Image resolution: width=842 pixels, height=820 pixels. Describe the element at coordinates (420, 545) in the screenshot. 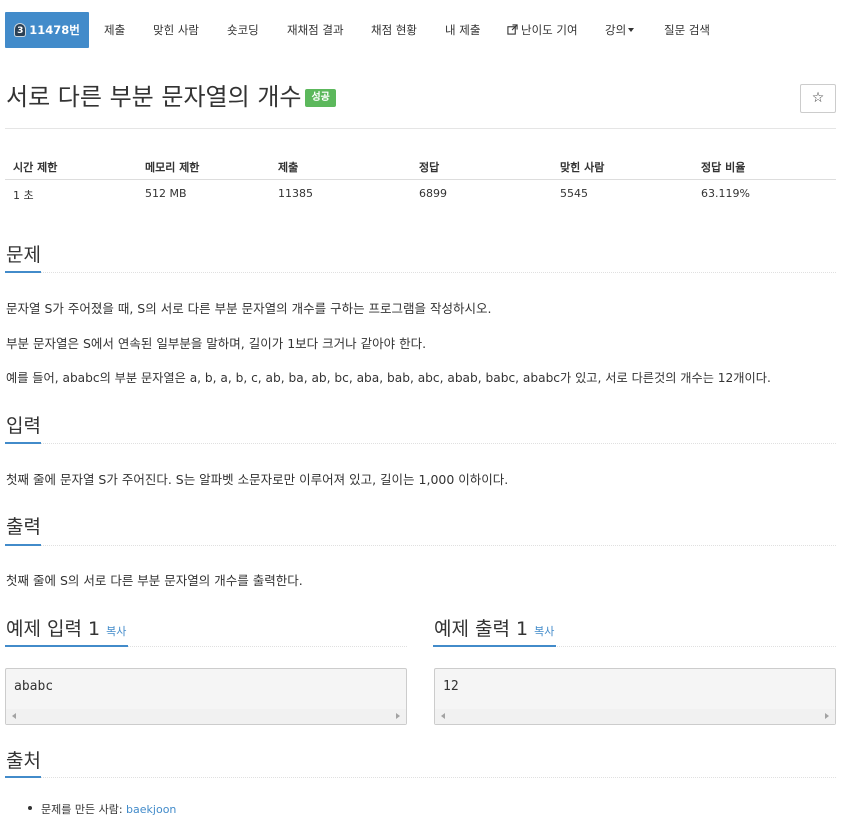

I see `output-rule` at that location.